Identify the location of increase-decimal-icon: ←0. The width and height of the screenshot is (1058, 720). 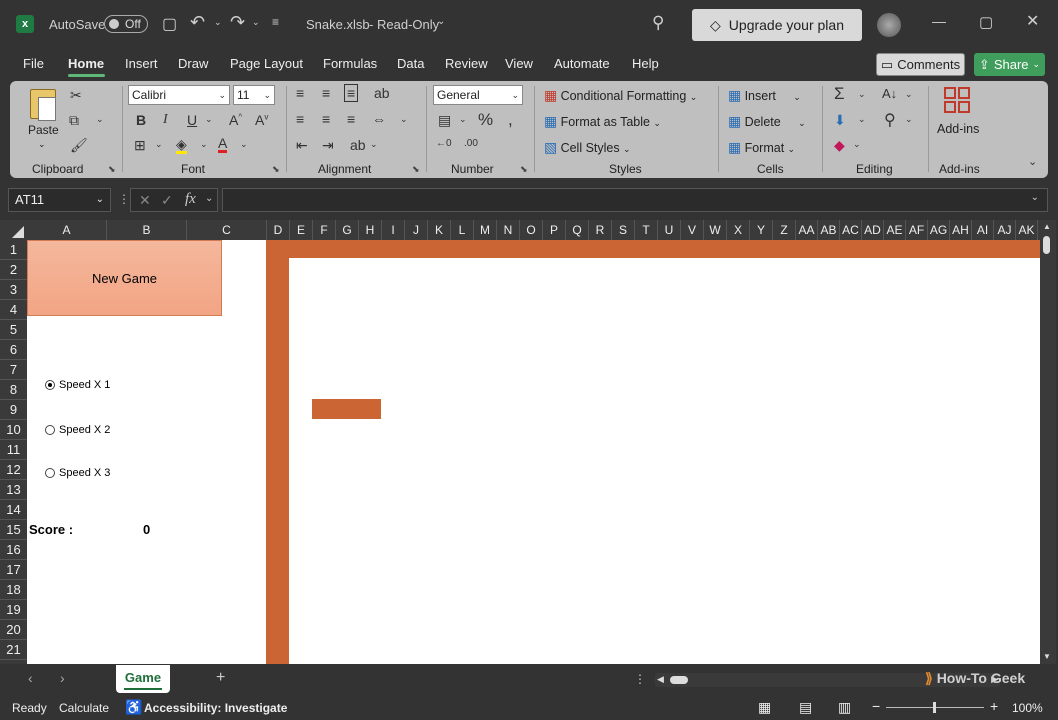
(444, 143).